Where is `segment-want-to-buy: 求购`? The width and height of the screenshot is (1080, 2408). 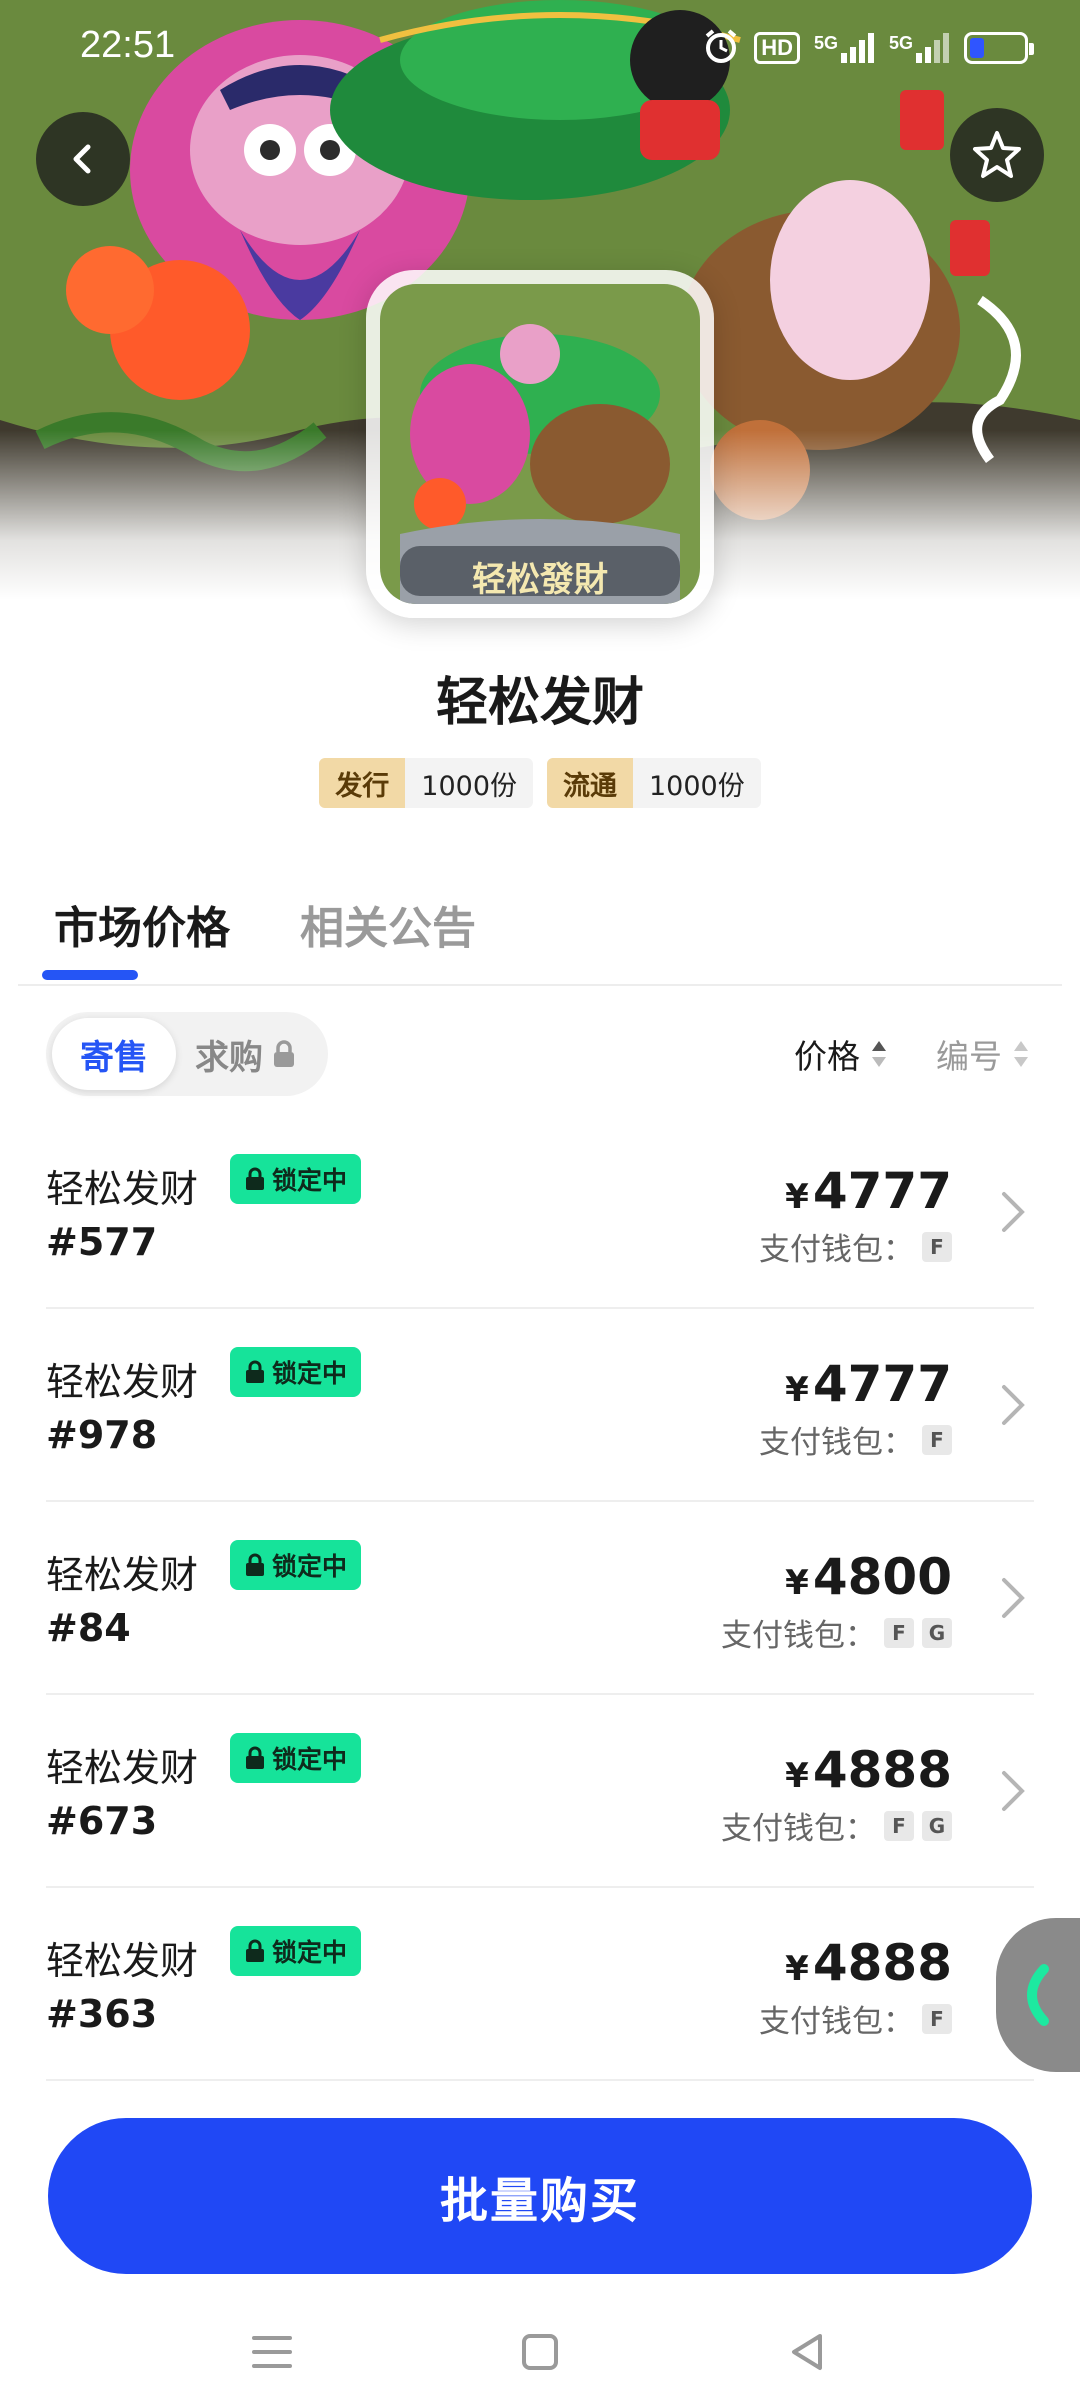
segment-want-to-buy: 求购 is located at coordinates (246, 1054).